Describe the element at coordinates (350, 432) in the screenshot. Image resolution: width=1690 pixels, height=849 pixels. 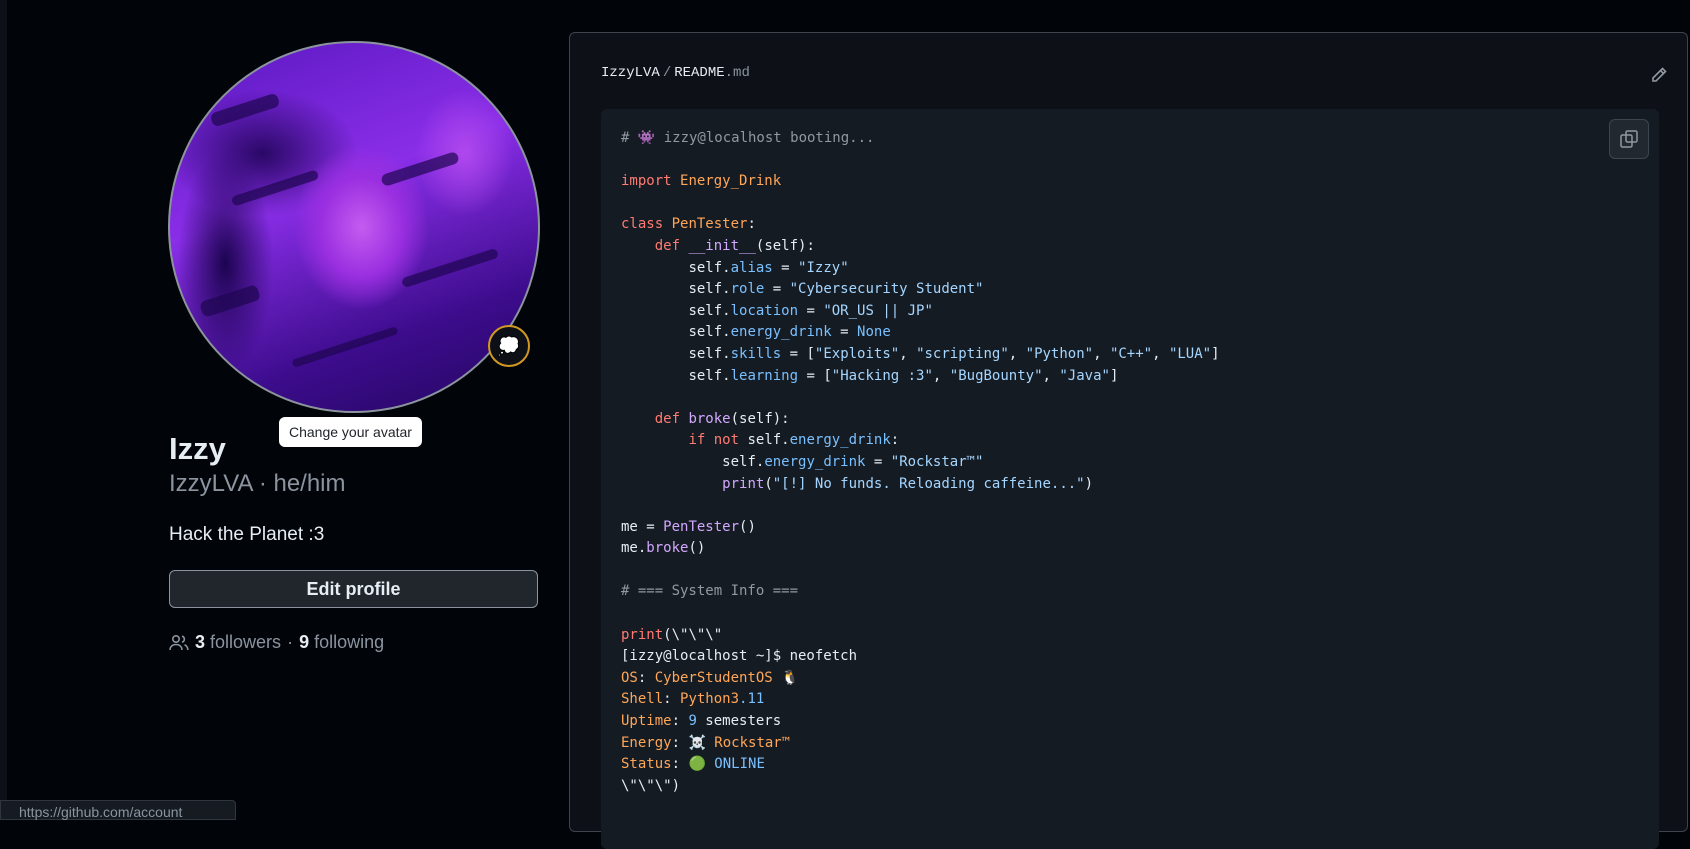
I see `avatar-tooltip: Change your avatar` at that location.